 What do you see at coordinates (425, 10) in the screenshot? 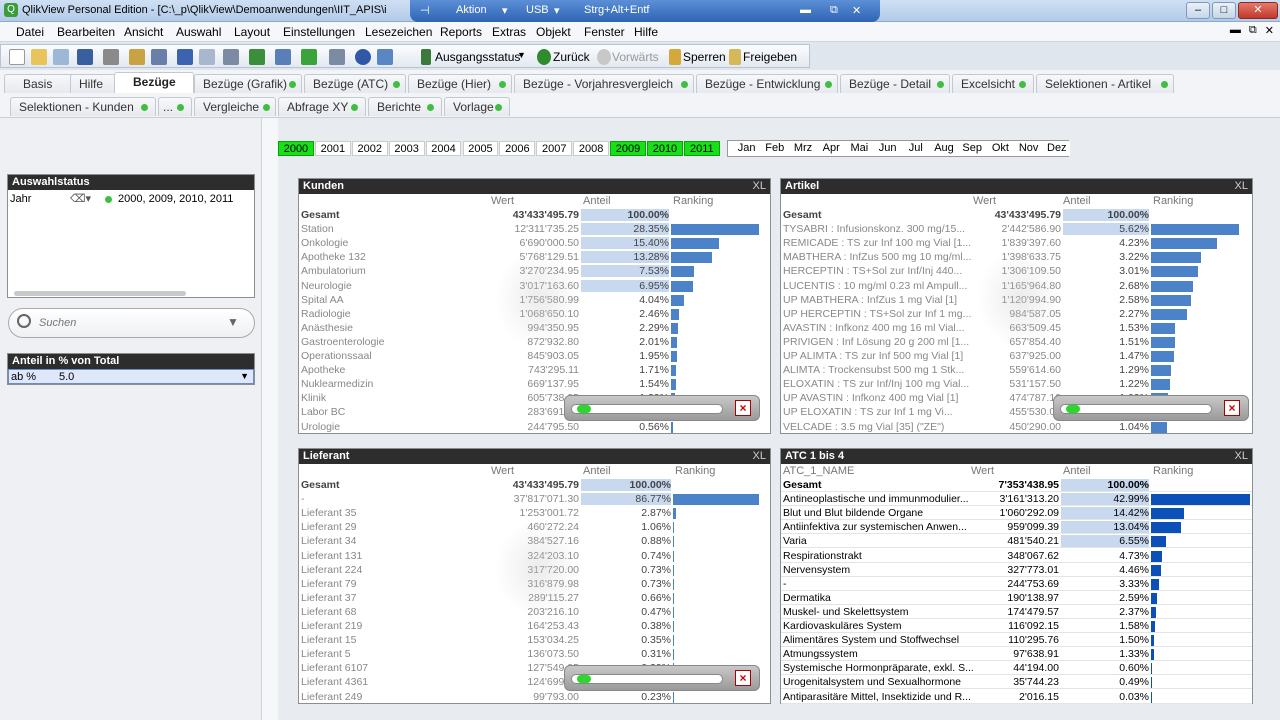
I see `vm-pin-icon: ⊣` at bounding box center [425, 10].